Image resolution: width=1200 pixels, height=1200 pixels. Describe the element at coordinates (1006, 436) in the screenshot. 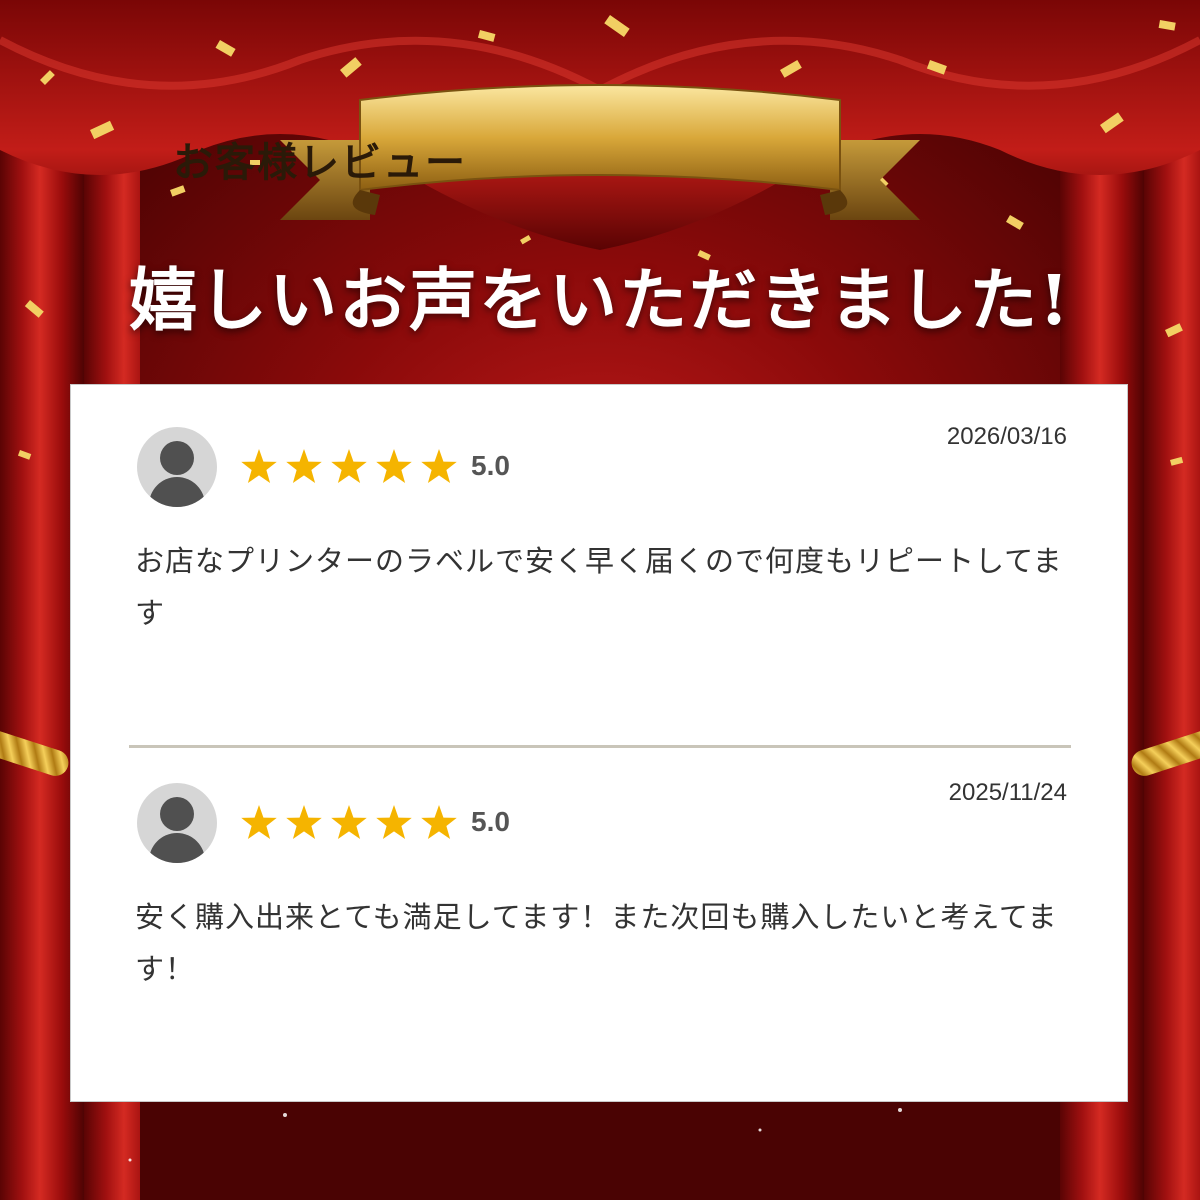

I see `review-date: 2026/03/16` at that location.